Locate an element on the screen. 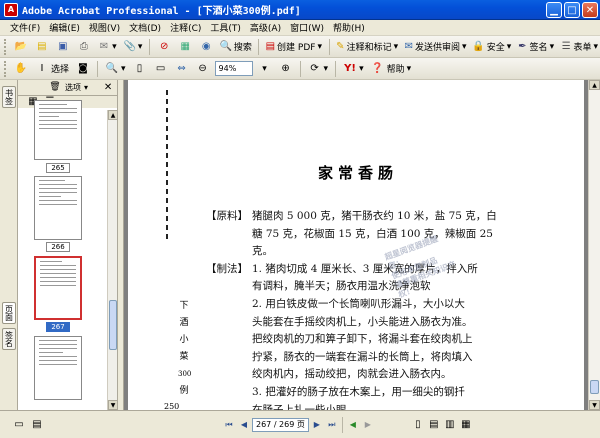  text-line: 猪腿肉 5 000 克，猪干肠衣约 10 米，盐 75 克，白 is located at coordinates (374, 216).